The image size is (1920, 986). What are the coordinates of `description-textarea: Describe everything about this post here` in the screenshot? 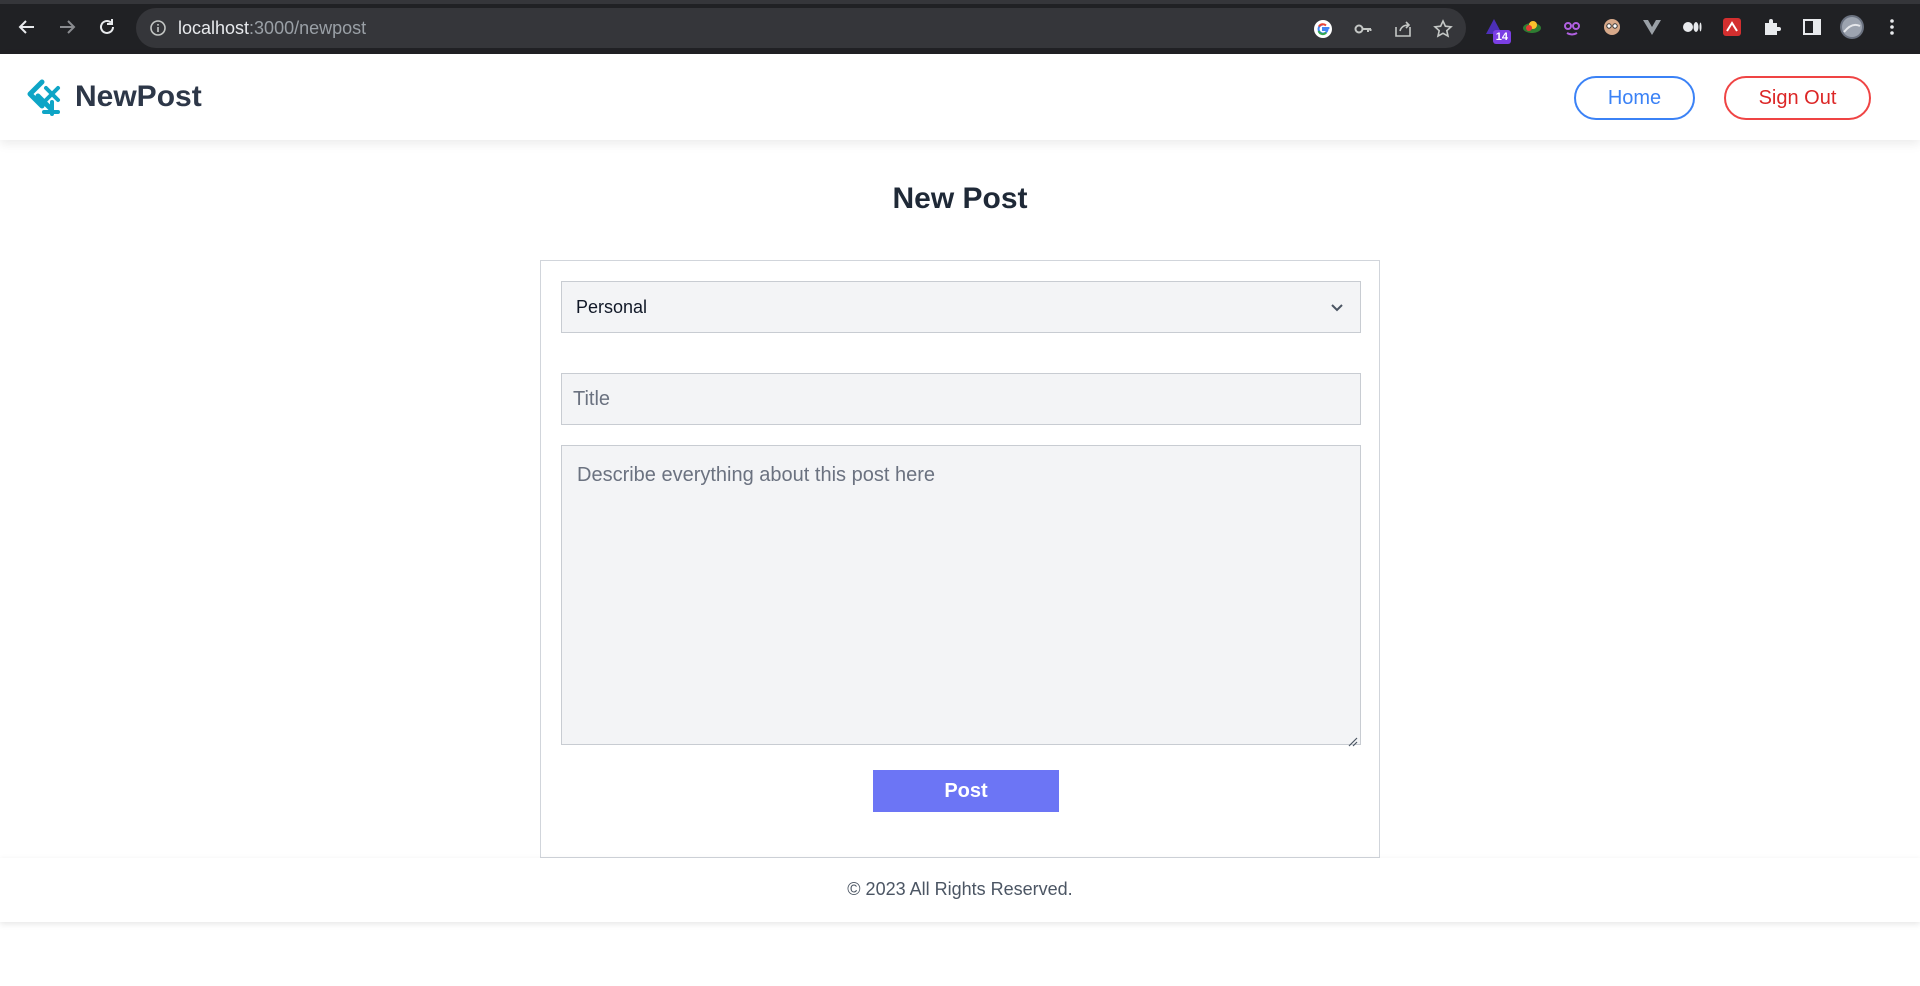 It's located at (961, 596).